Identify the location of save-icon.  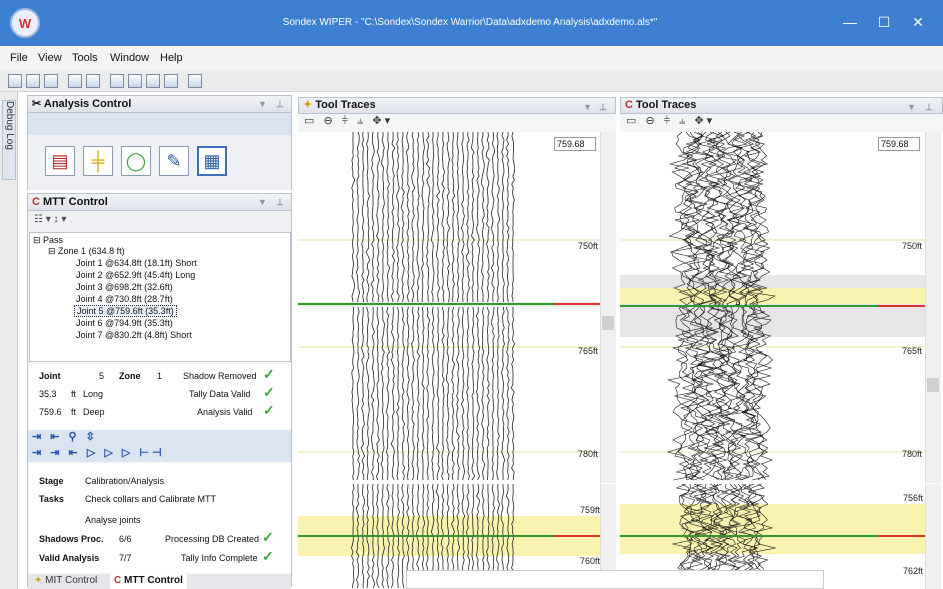
(75, 81).